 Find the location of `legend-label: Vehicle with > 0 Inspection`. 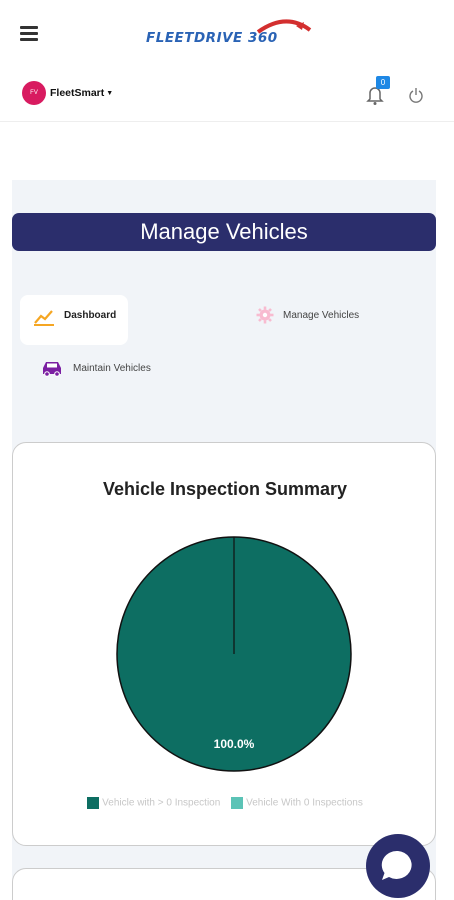

legend-label: Vehicle with > 0 Inspection is located at coordinates (161, 803).